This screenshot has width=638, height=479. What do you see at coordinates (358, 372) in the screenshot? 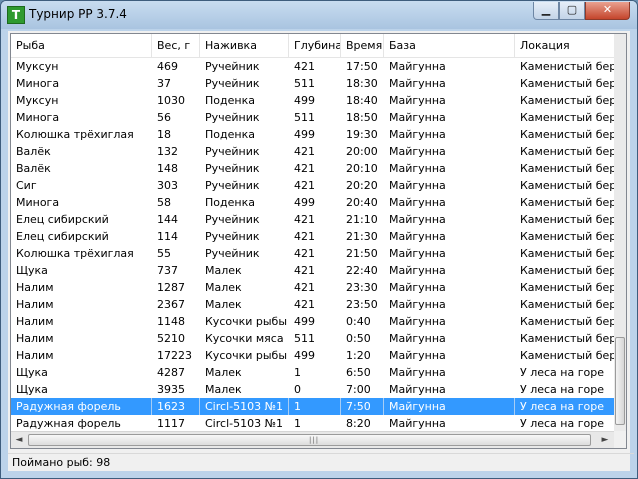
I see `cell-time: 6:50` at bounding box center [358, 372].